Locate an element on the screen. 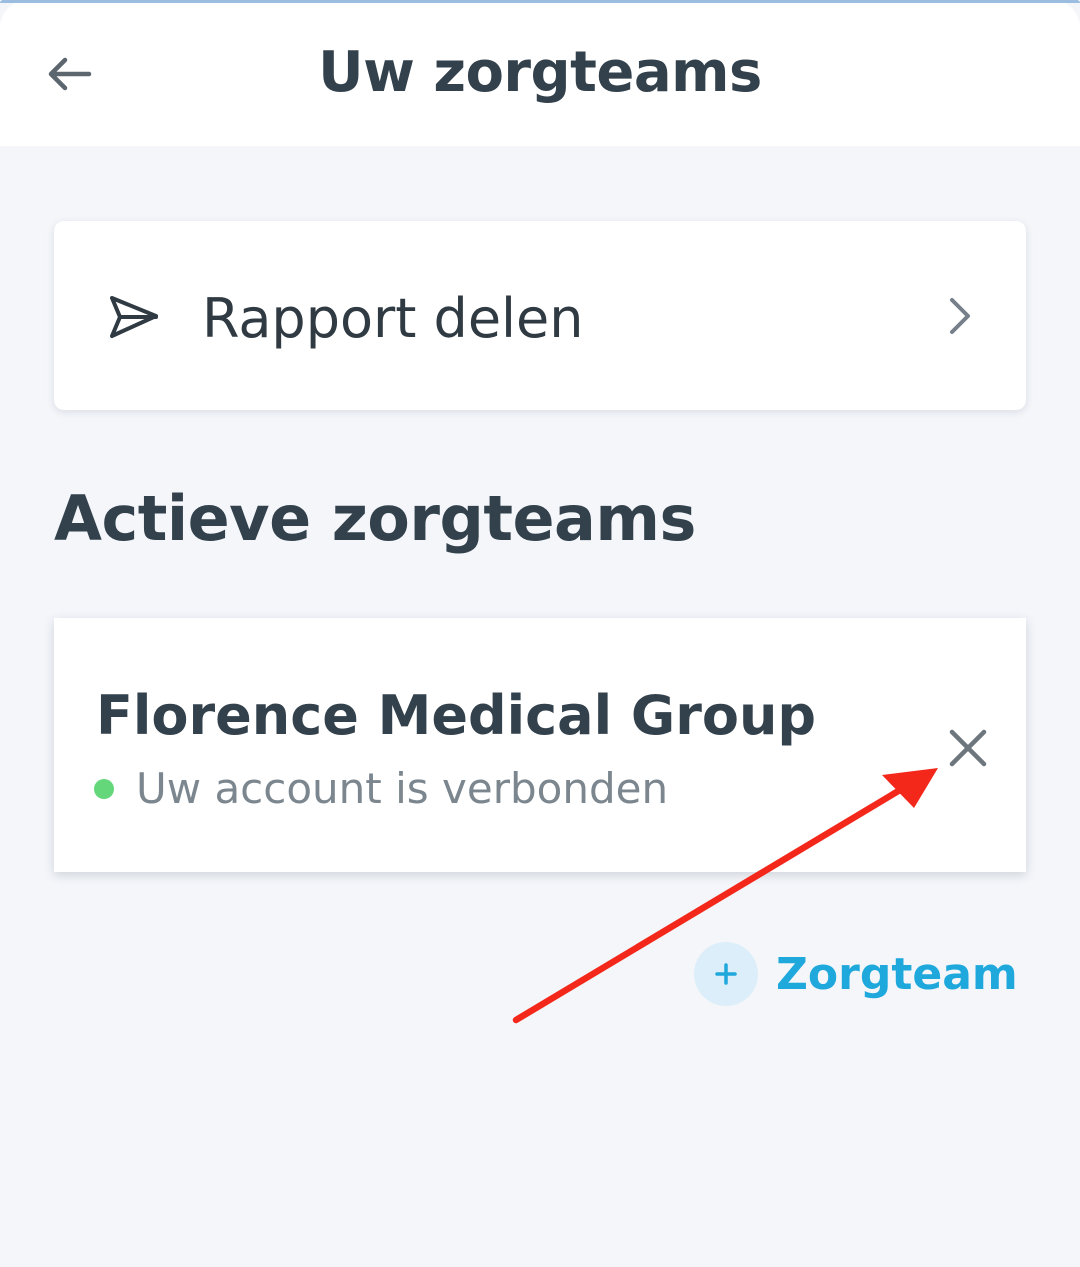 This screenshot has height=1267, width=1080. plus-icon is located at coordinates (726, 974).